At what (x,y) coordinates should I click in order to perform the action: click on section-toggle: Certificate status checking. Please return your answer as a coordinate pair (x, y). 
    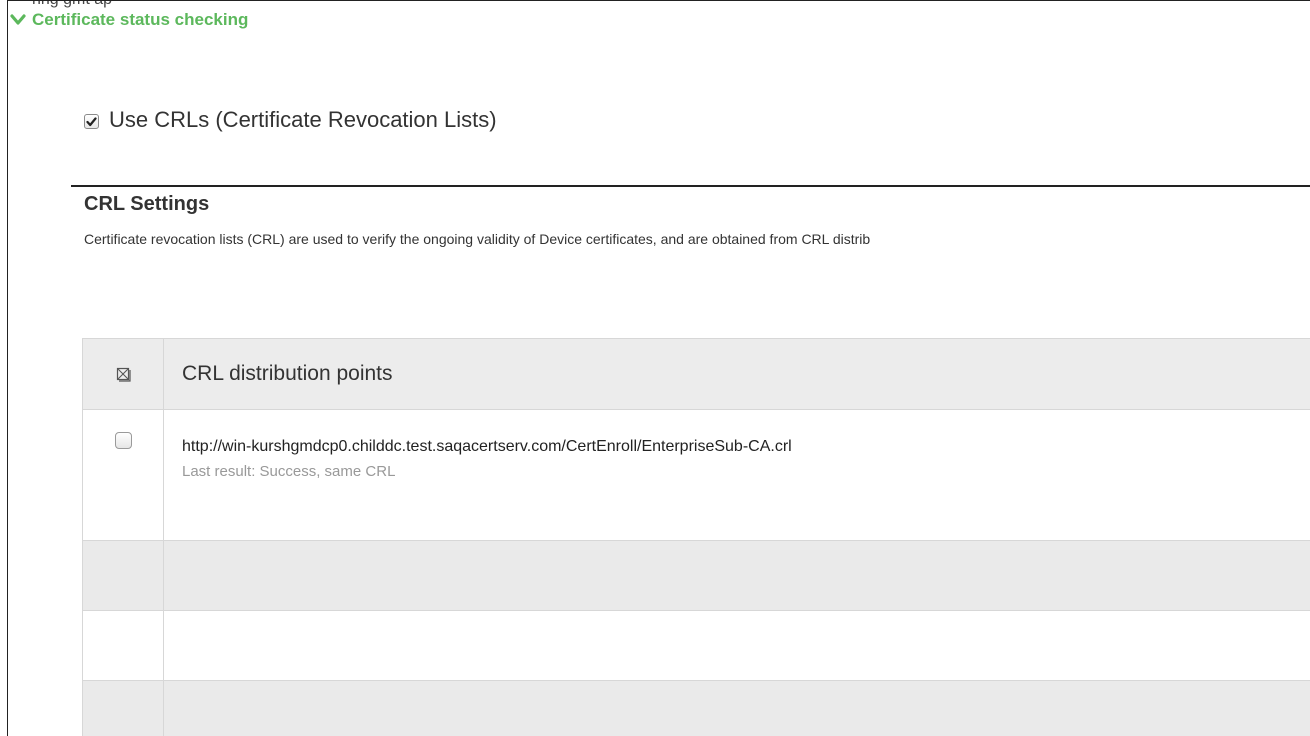
    Looking at the image, I should click on (129, 20).